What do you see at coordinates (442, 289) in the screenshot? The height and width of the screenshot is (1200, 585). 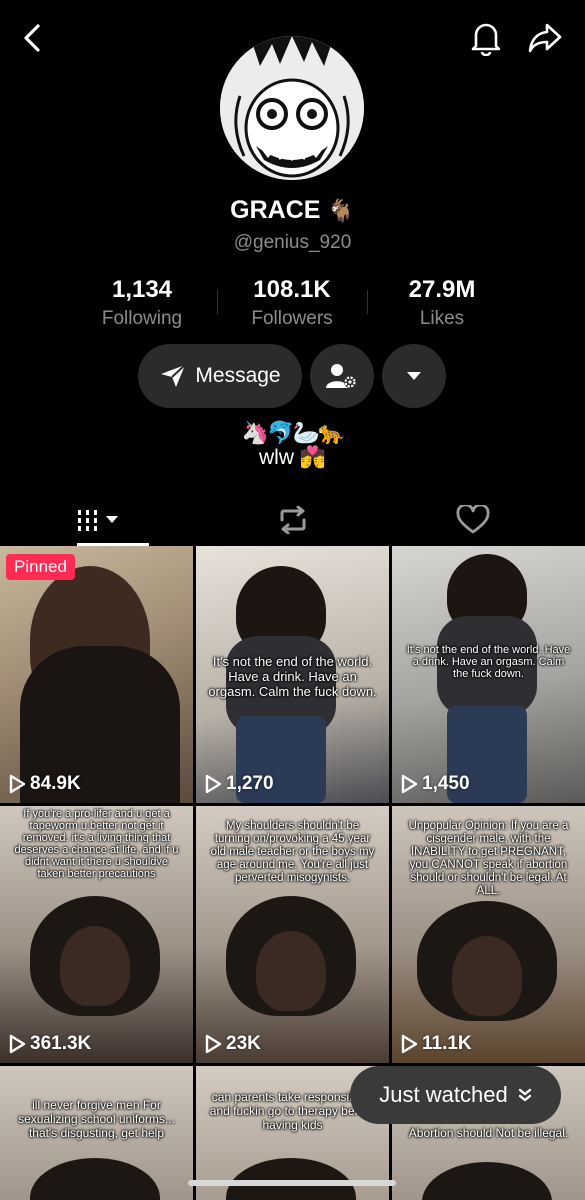 I see `stat-value: 27.9M` at bounding box center [442, 289].